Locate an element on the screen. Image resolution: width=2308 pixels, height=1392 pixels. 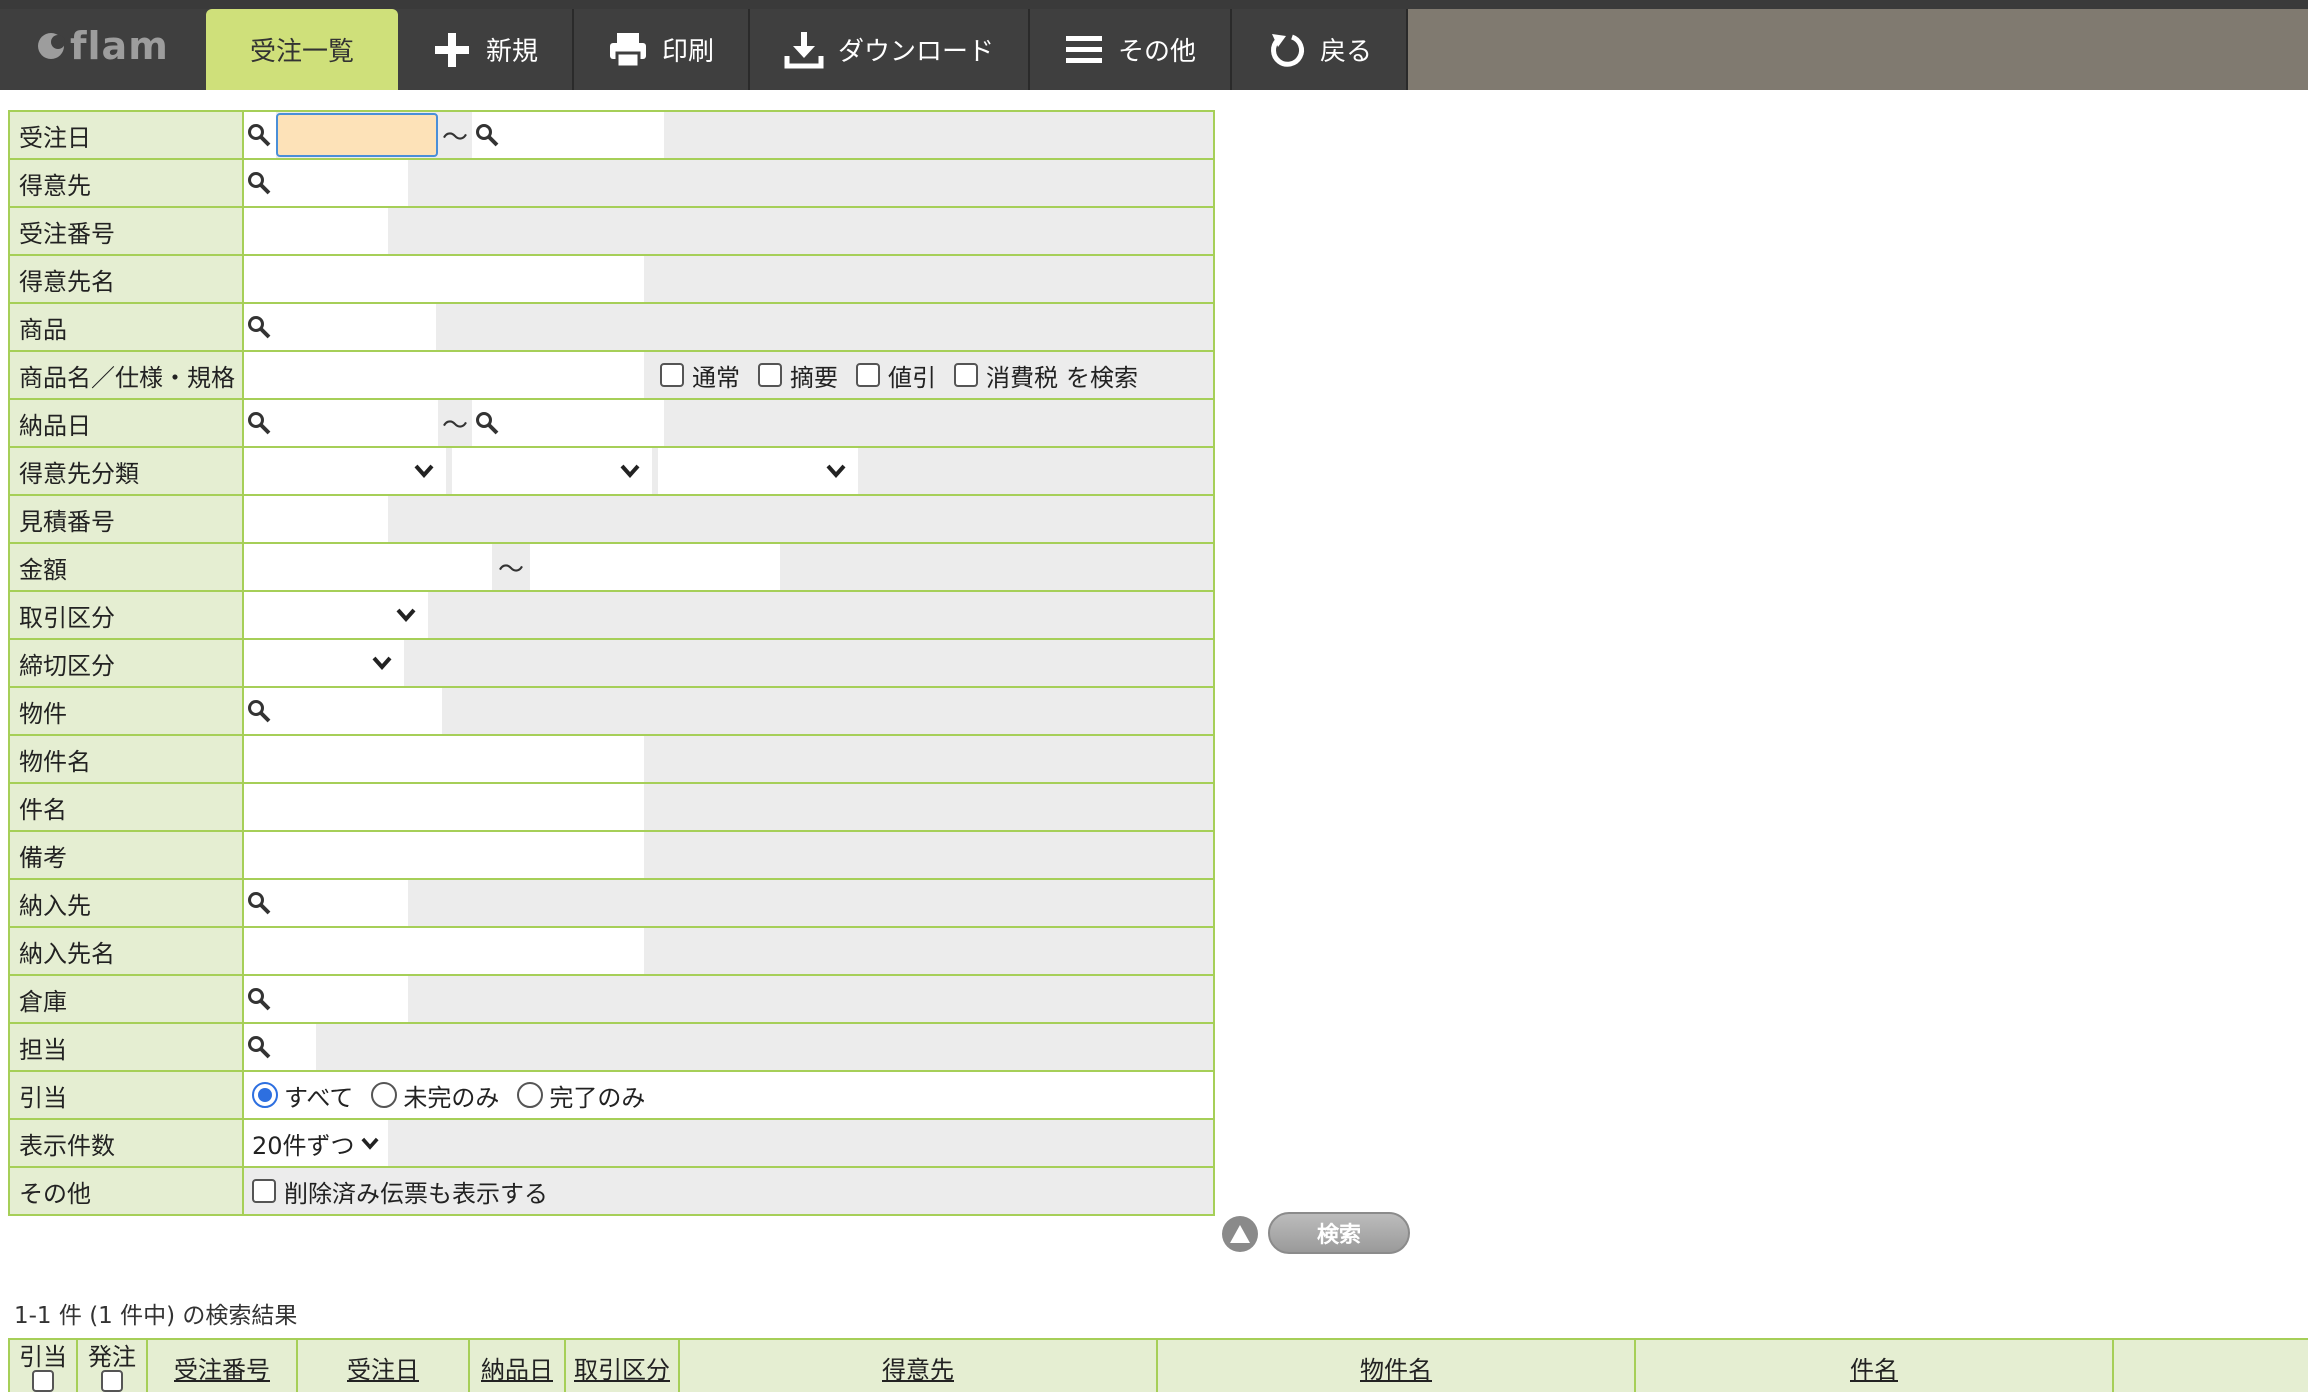
new-button: 新規 is located at coordinates (486, 49).